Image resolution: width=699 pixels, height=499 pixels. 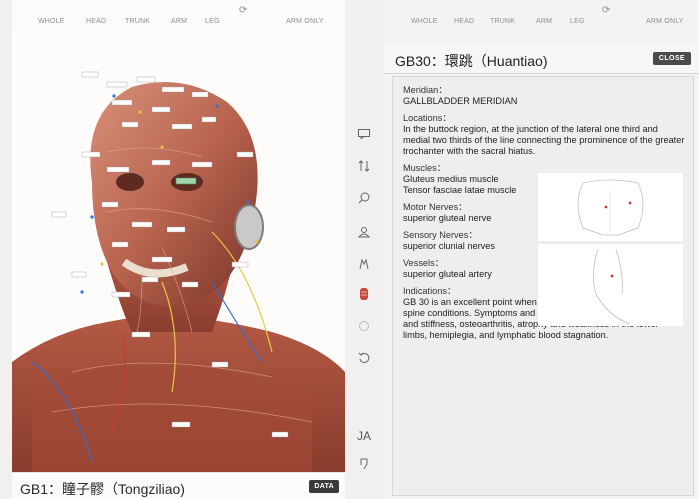 I want to click on language-toggle: JA, so click(x=364, y=436).